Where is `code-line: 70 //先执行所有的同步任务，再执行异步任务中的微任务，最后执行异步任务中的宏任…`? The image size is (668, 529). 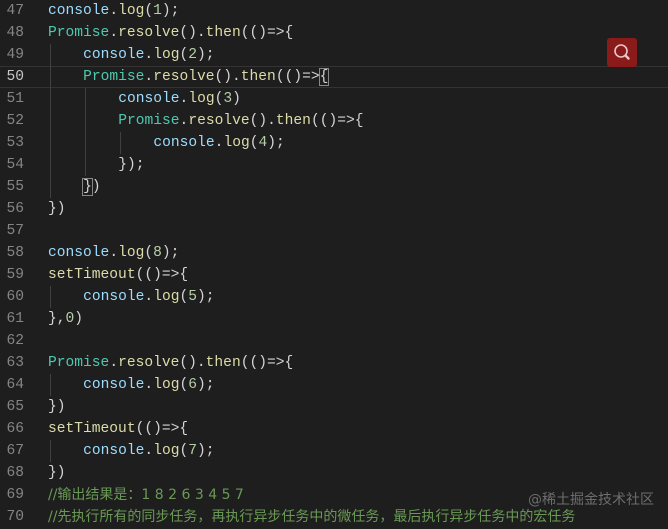
code-line: 70 //先执行所有的同步任务，再执行异步任务中的微任务，最后执行异步任务中的宏任… is located at coordinates (334, 517).